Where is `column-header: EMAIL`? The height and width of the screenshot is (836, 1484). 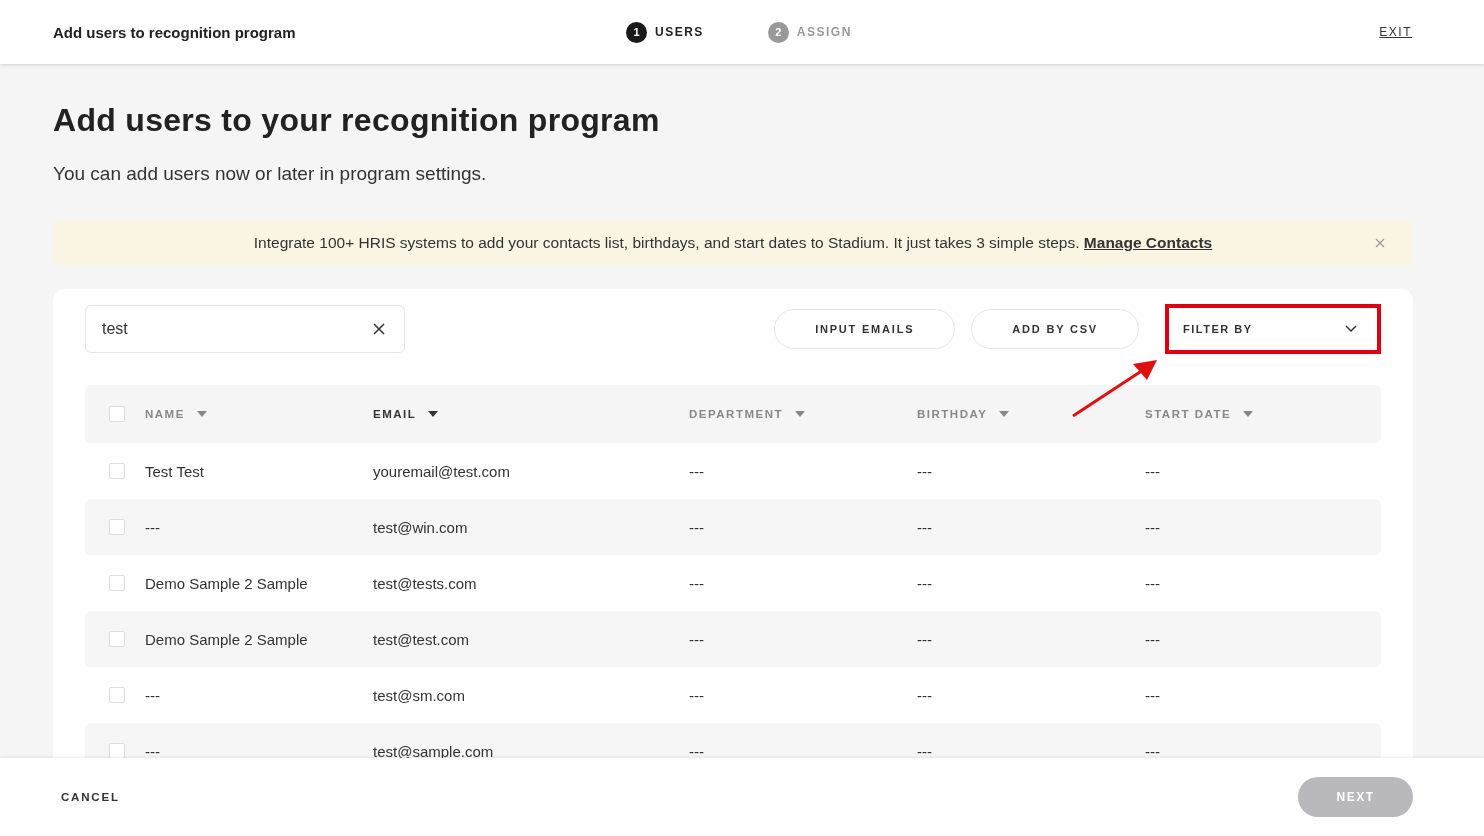
column-header: EMAIL is located at coordinates (395, 414).